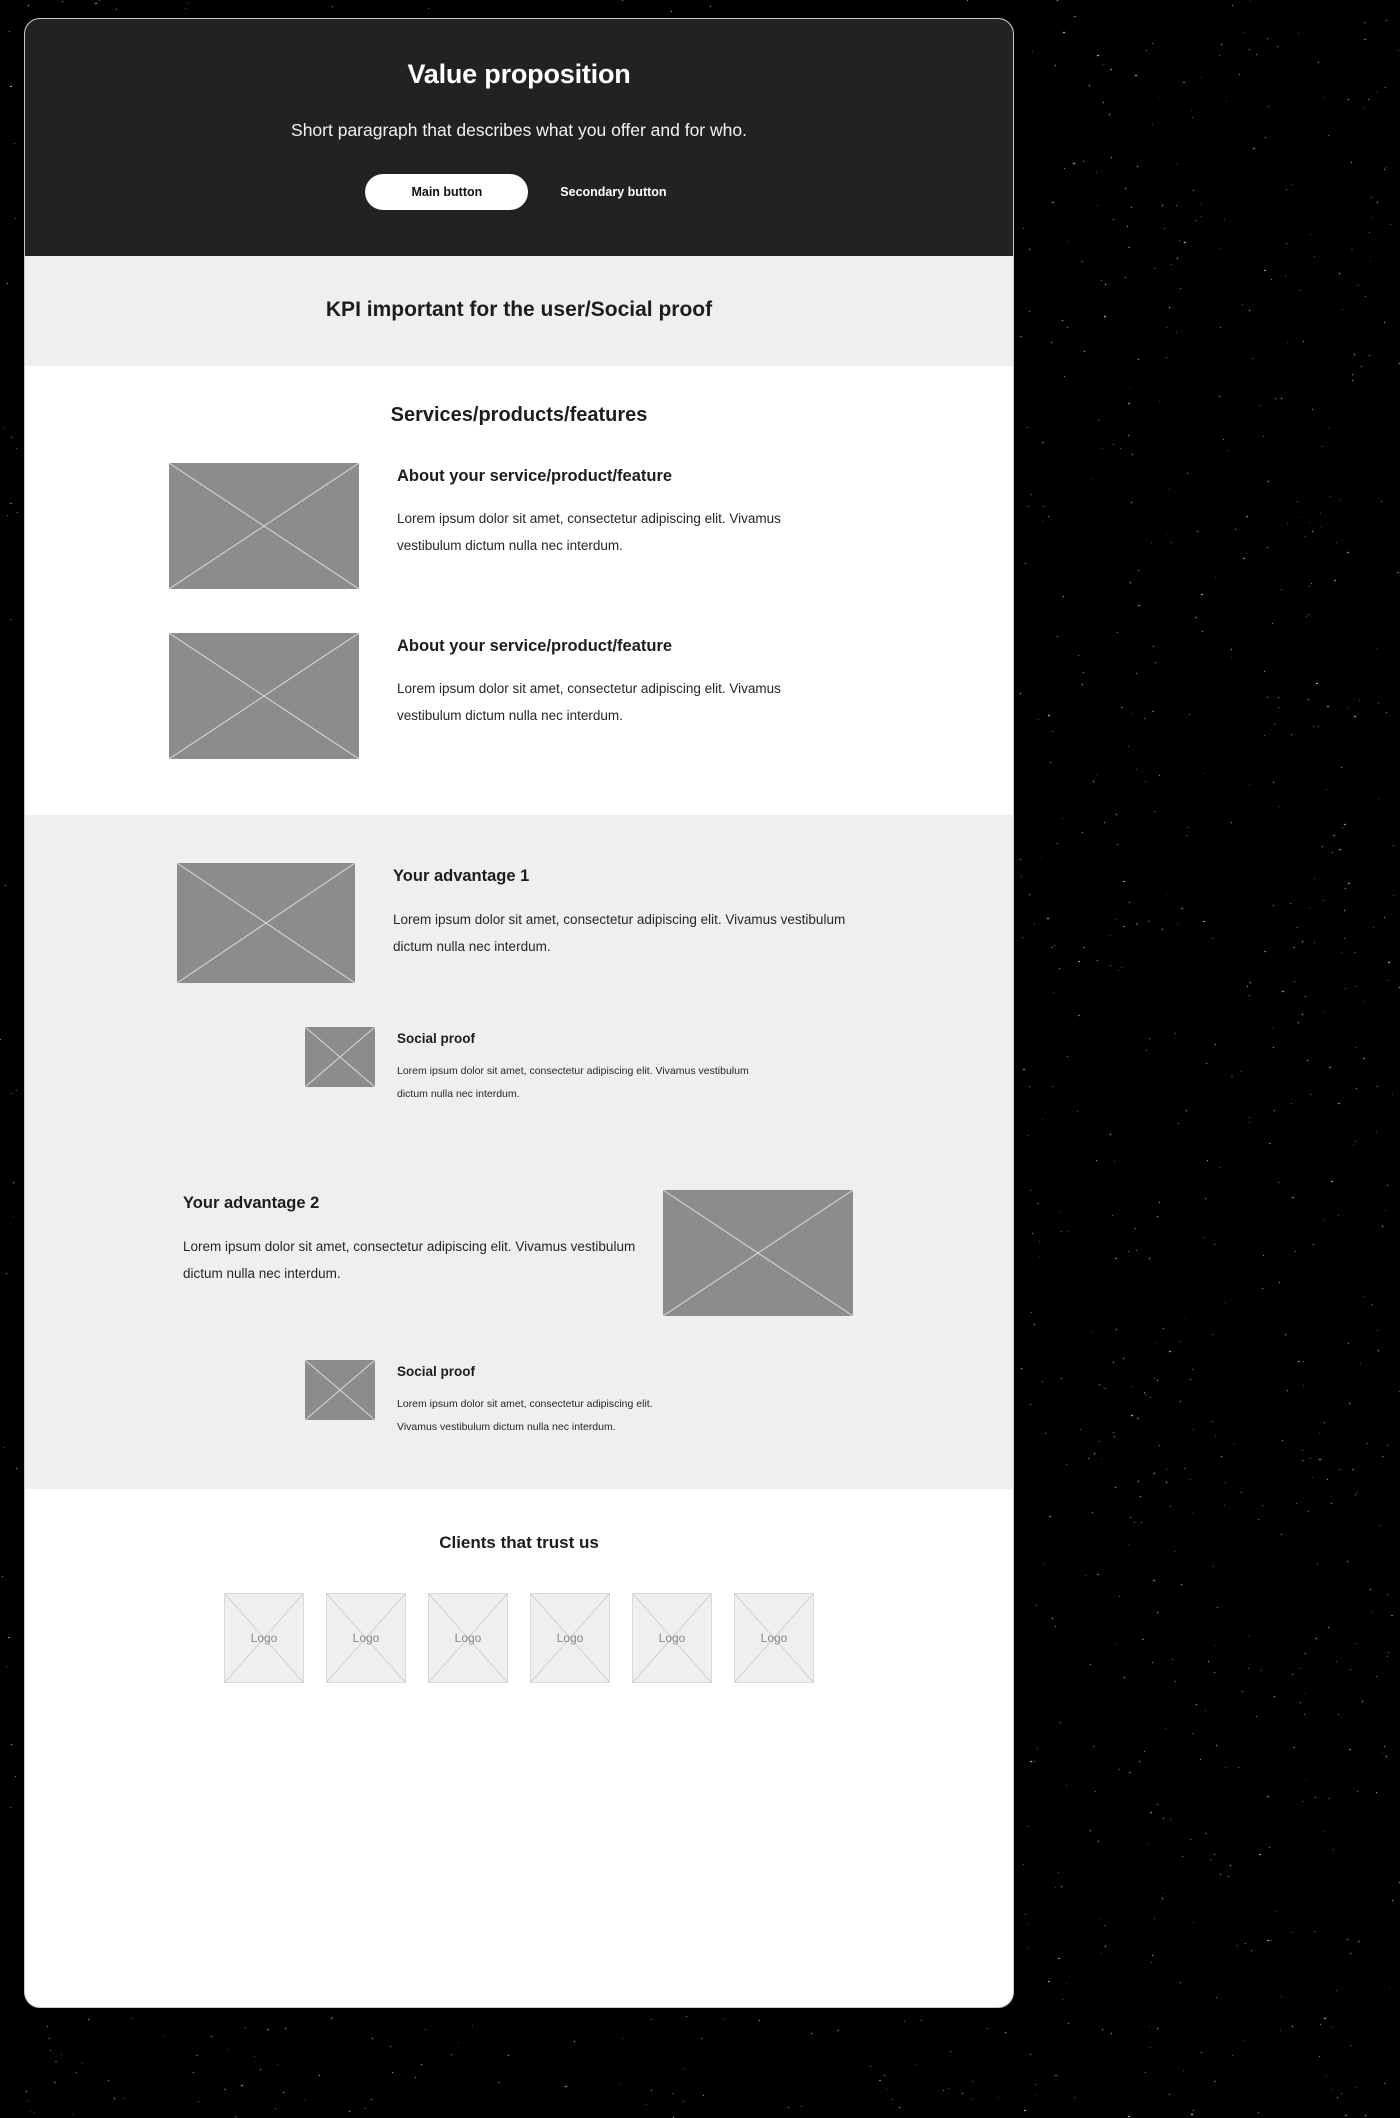 This screenshot has height=2118, width=1400. What do you see at coordinates (251, 1203) in the screenshot?
I see `advantage-title: Your advantage 2` at bounding box center [251, 1203].